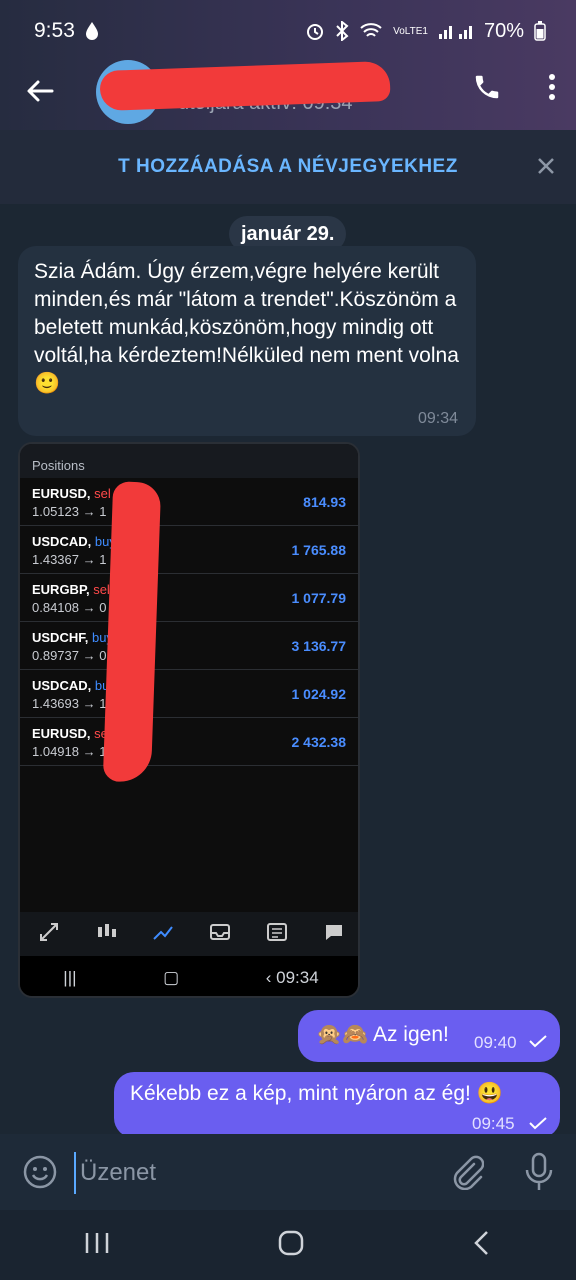  What do you see at coordinates (324, 502) in the screenshot?
I see `position-profit: 814.93` at bounding box center [324, 502].